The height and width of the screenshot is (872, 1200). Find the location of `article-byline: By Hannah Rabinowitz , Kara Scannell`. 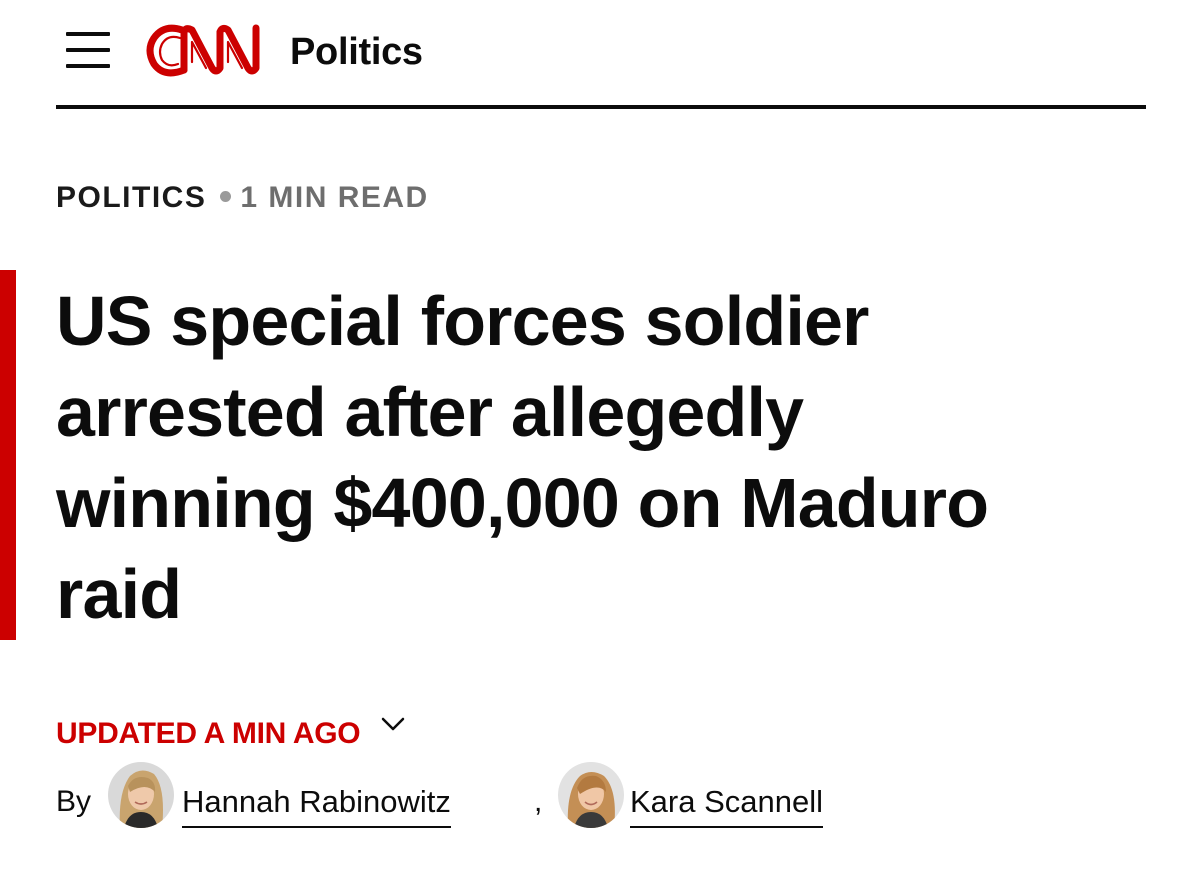

article-byline: By Hannah Rabinowitz , Kara Scannell is located at coordinates (506, 795).